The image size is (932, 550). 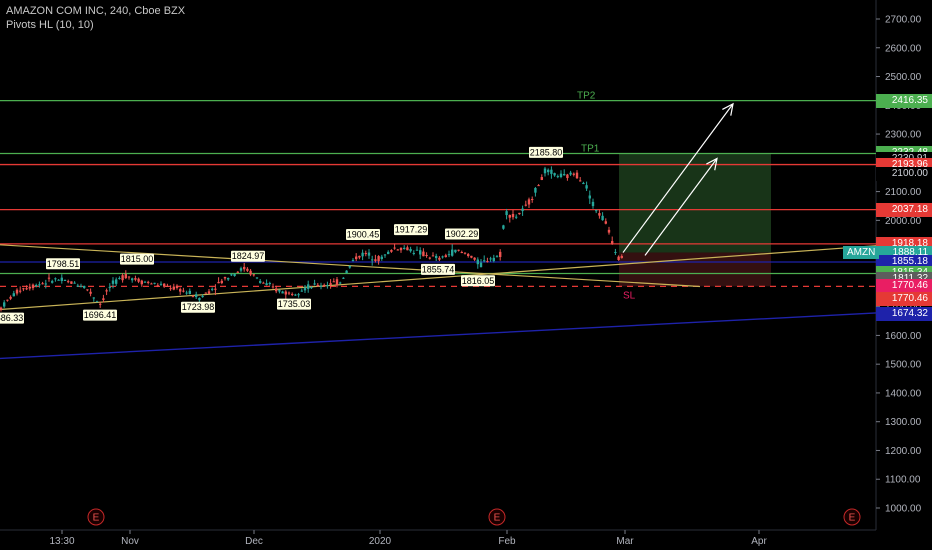 I want to click on price-tag: 1770.46, so click(x=904, y=286).